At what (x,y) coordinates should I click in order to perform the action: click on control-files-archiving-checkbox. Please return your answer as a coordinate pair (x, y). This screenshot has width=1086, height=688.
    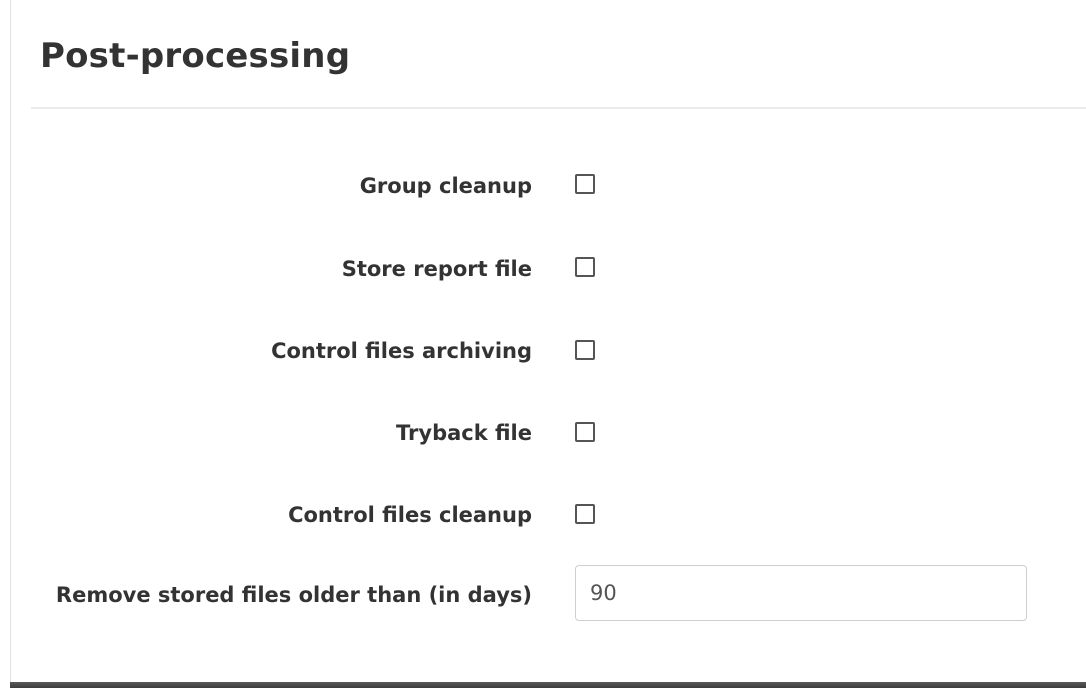
    Looking at the image, I should click on (585, 350).